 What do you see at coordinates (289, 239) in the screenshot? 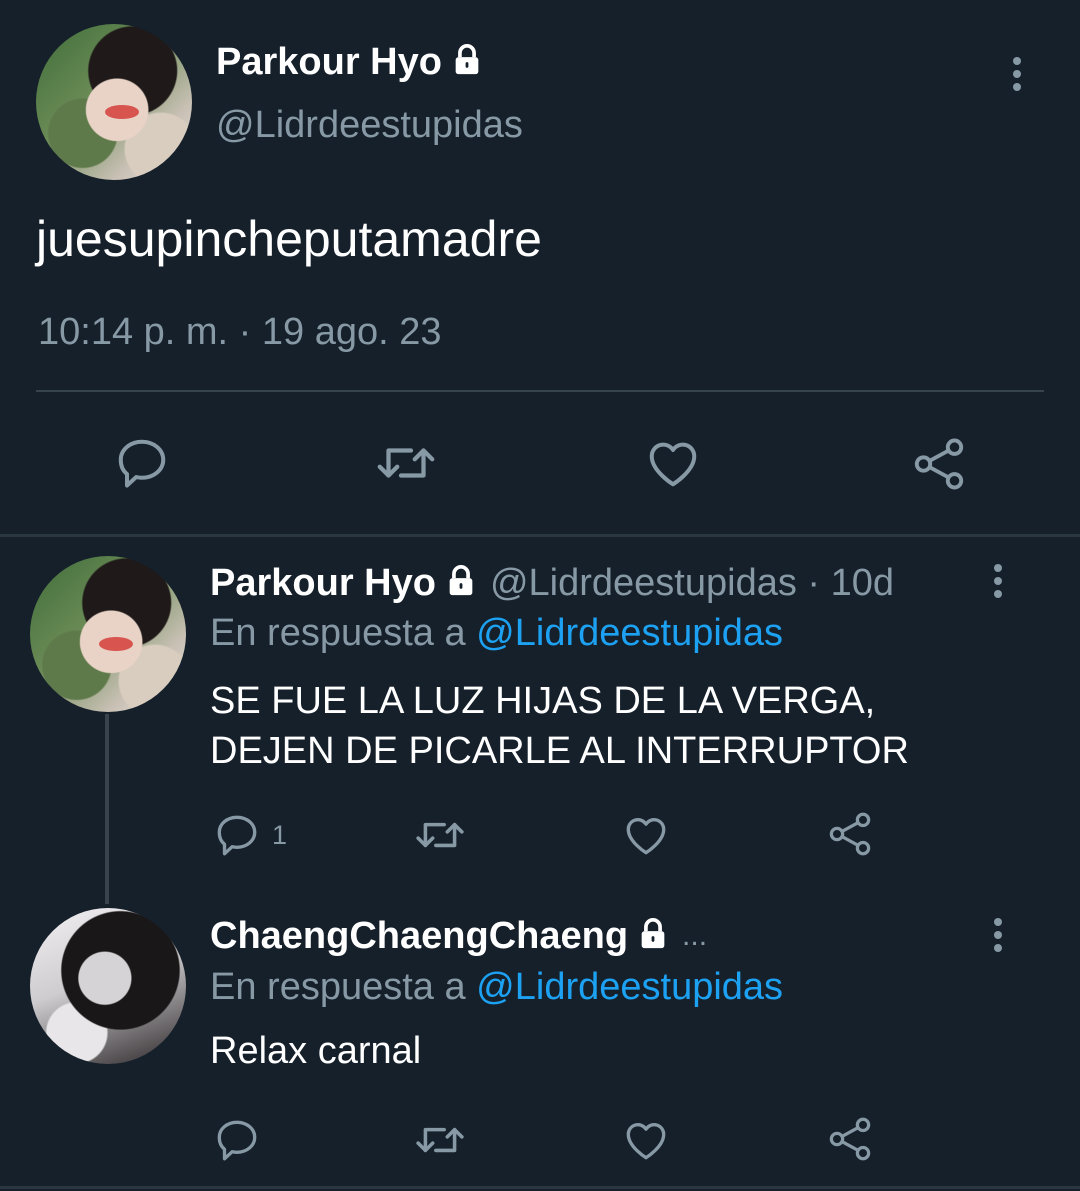
I see `tweet-text: juesupincheputamadre` at bounding box center [289, 239].